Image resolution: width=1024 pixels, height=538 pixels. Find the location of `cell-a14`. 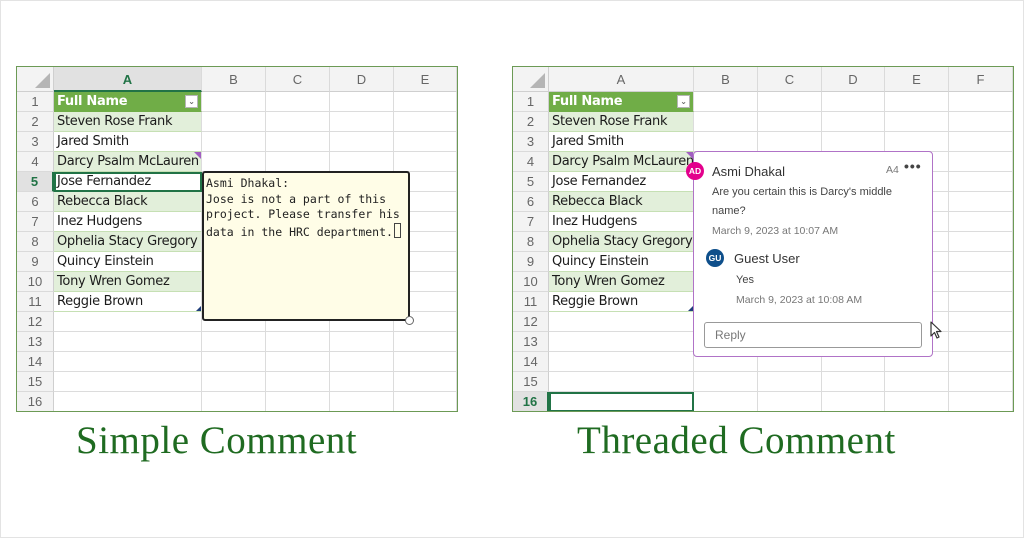

cell-a14 is located at coordinates (621, 362).